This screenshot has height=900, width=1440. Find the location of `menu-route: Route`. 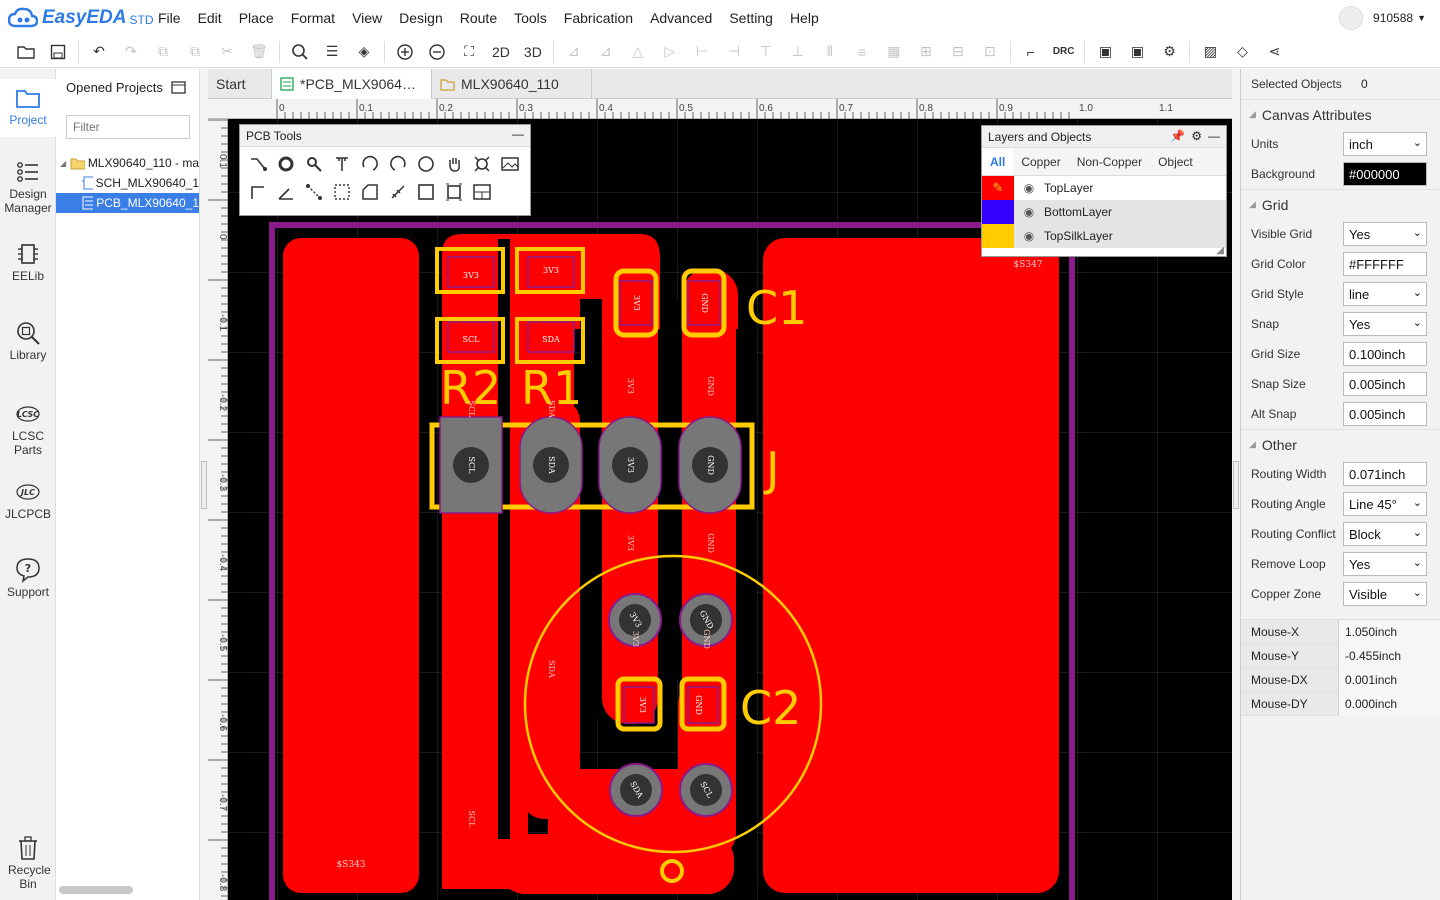

menu-route: Route is located at coordinates (478, 18).